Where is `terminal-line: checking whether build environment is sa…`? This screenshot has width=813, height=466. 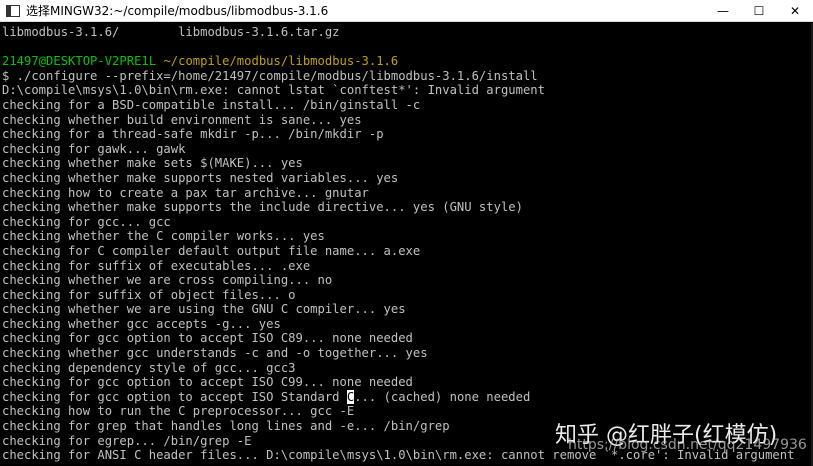 terminal-line: checking whether build environment is sa… is located at coordinates (182, 119).